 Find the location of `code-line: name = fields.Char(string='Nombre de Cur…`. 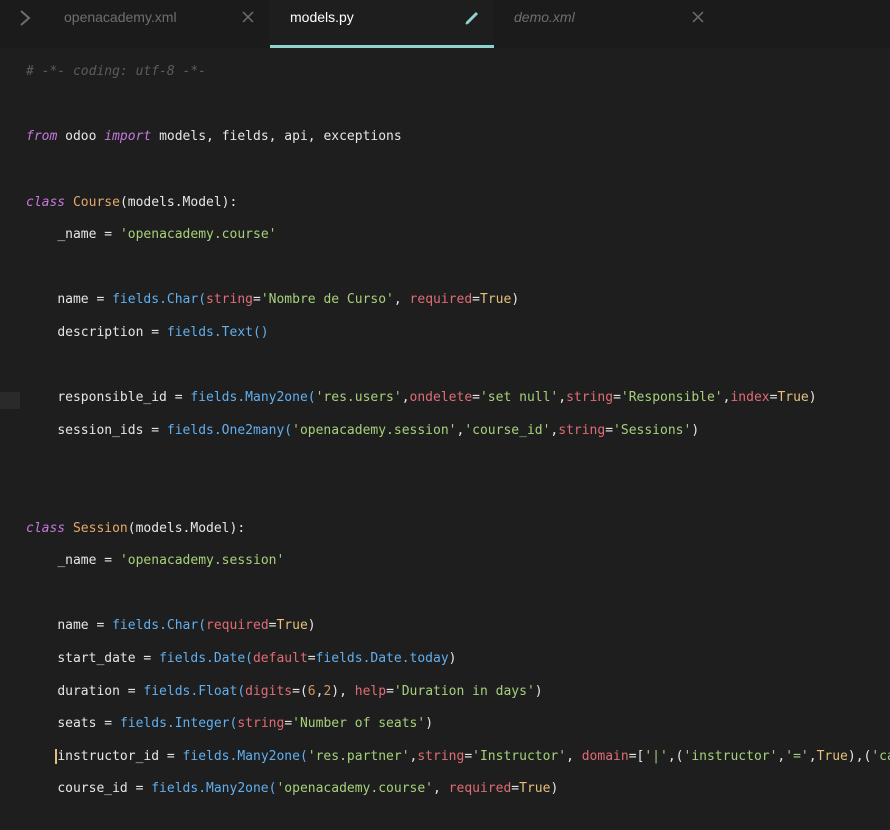

code-line: name = fields.Char(string='Nombre de Cur… is located at coordinates (288, 300).